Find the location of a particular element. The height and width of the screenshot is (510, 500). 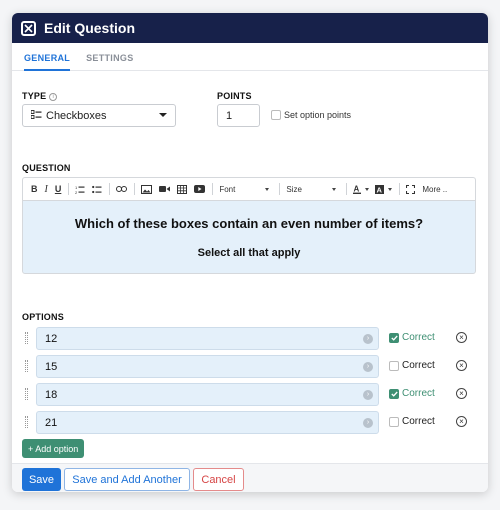

points-input: 1 is located at coordinates (238, 115).